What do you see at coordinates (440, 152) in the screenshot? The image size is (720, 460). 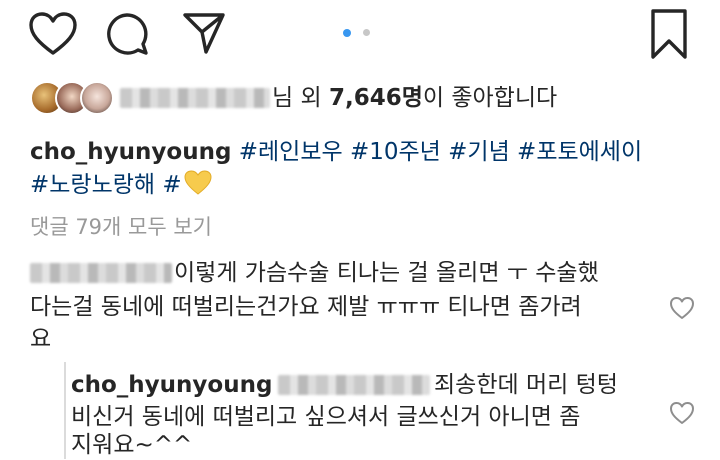 I see `caption-hashtags: #레인보우 #10주년 #기념 #포토에세이` at bounding box center [440, 152].